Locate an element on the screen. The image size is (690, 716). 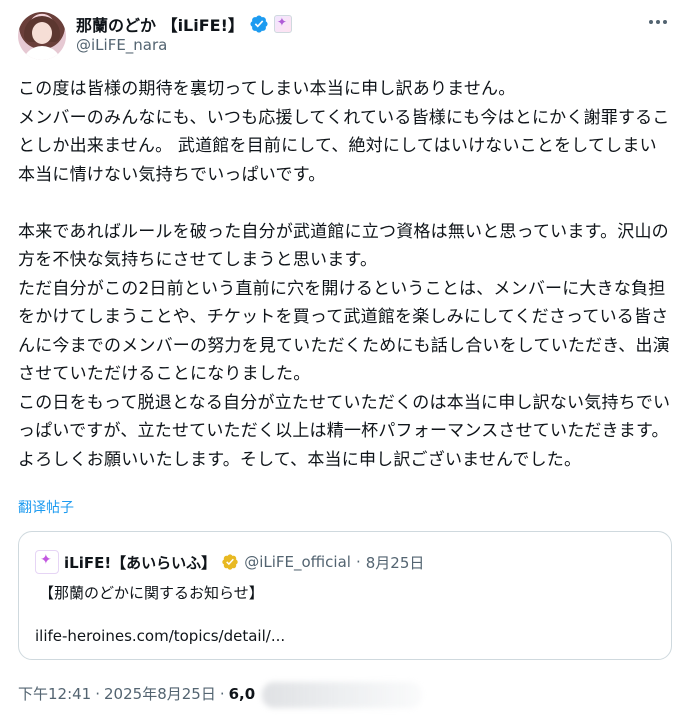
tweet-header: 那蘭のどか 【iLiFE!】 @iLiFE_nara is located at coordinates (345, 37).